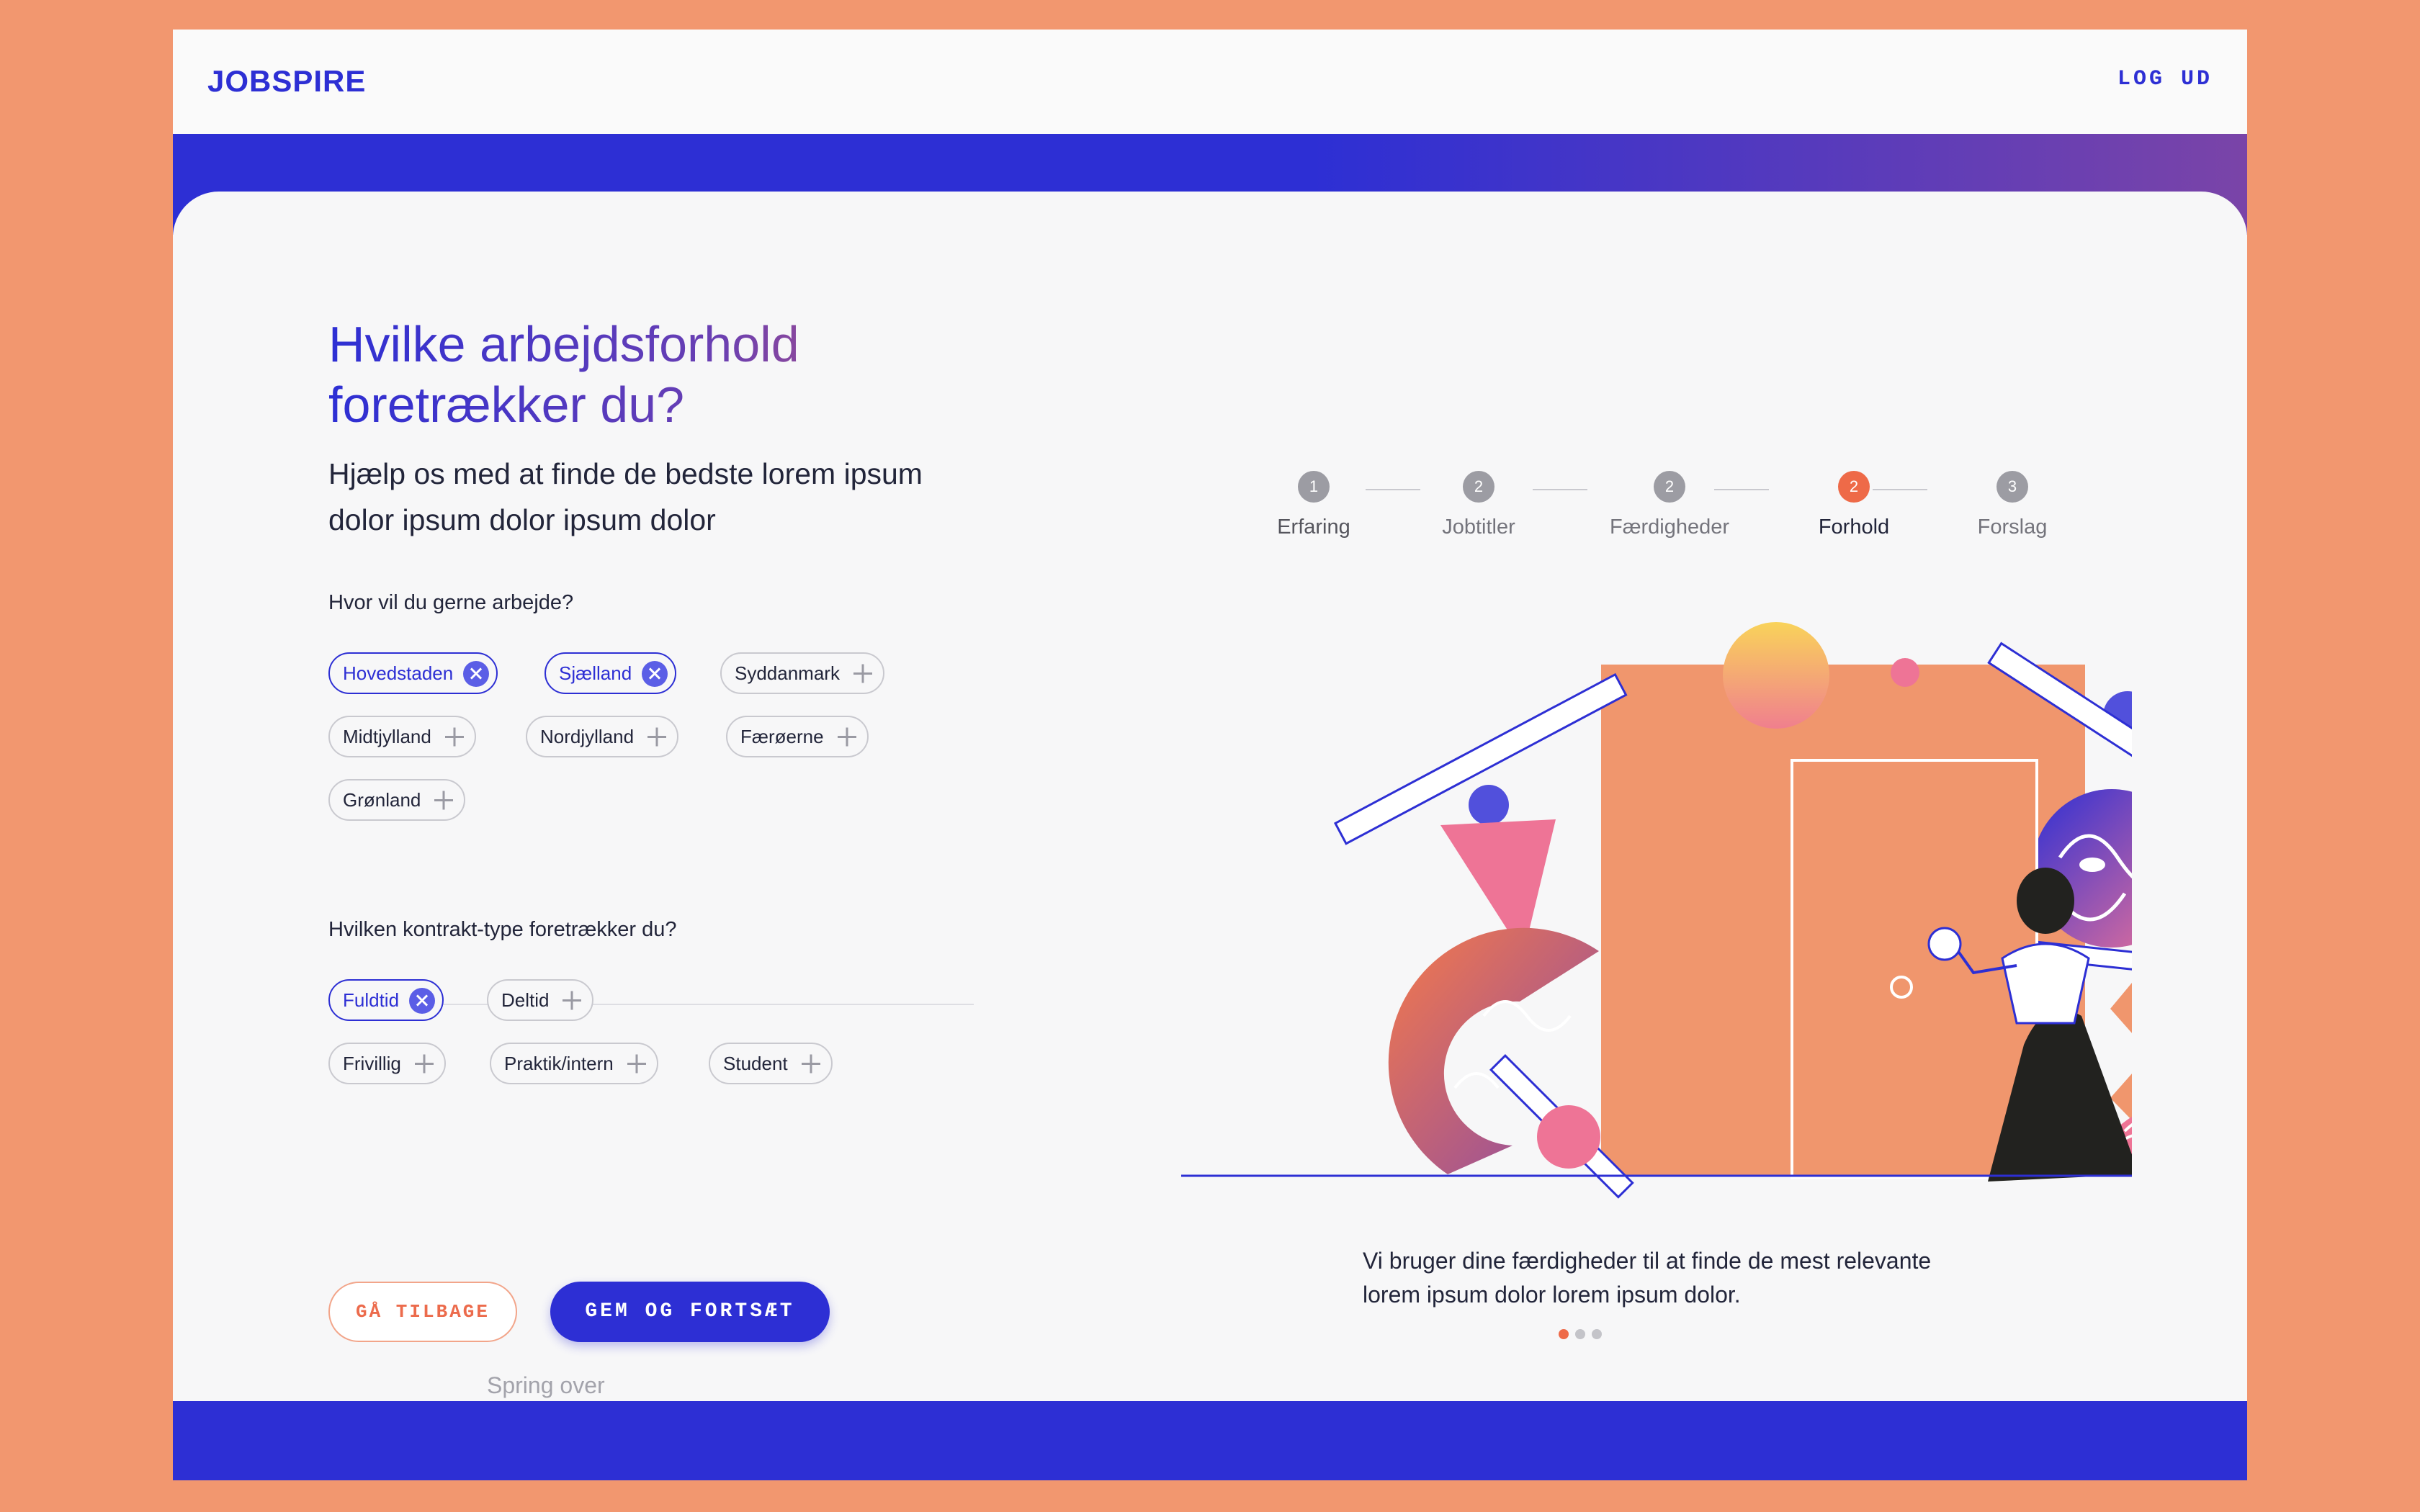  I want to click on chip-faeroerne: Færøerne, so click(797, 736).